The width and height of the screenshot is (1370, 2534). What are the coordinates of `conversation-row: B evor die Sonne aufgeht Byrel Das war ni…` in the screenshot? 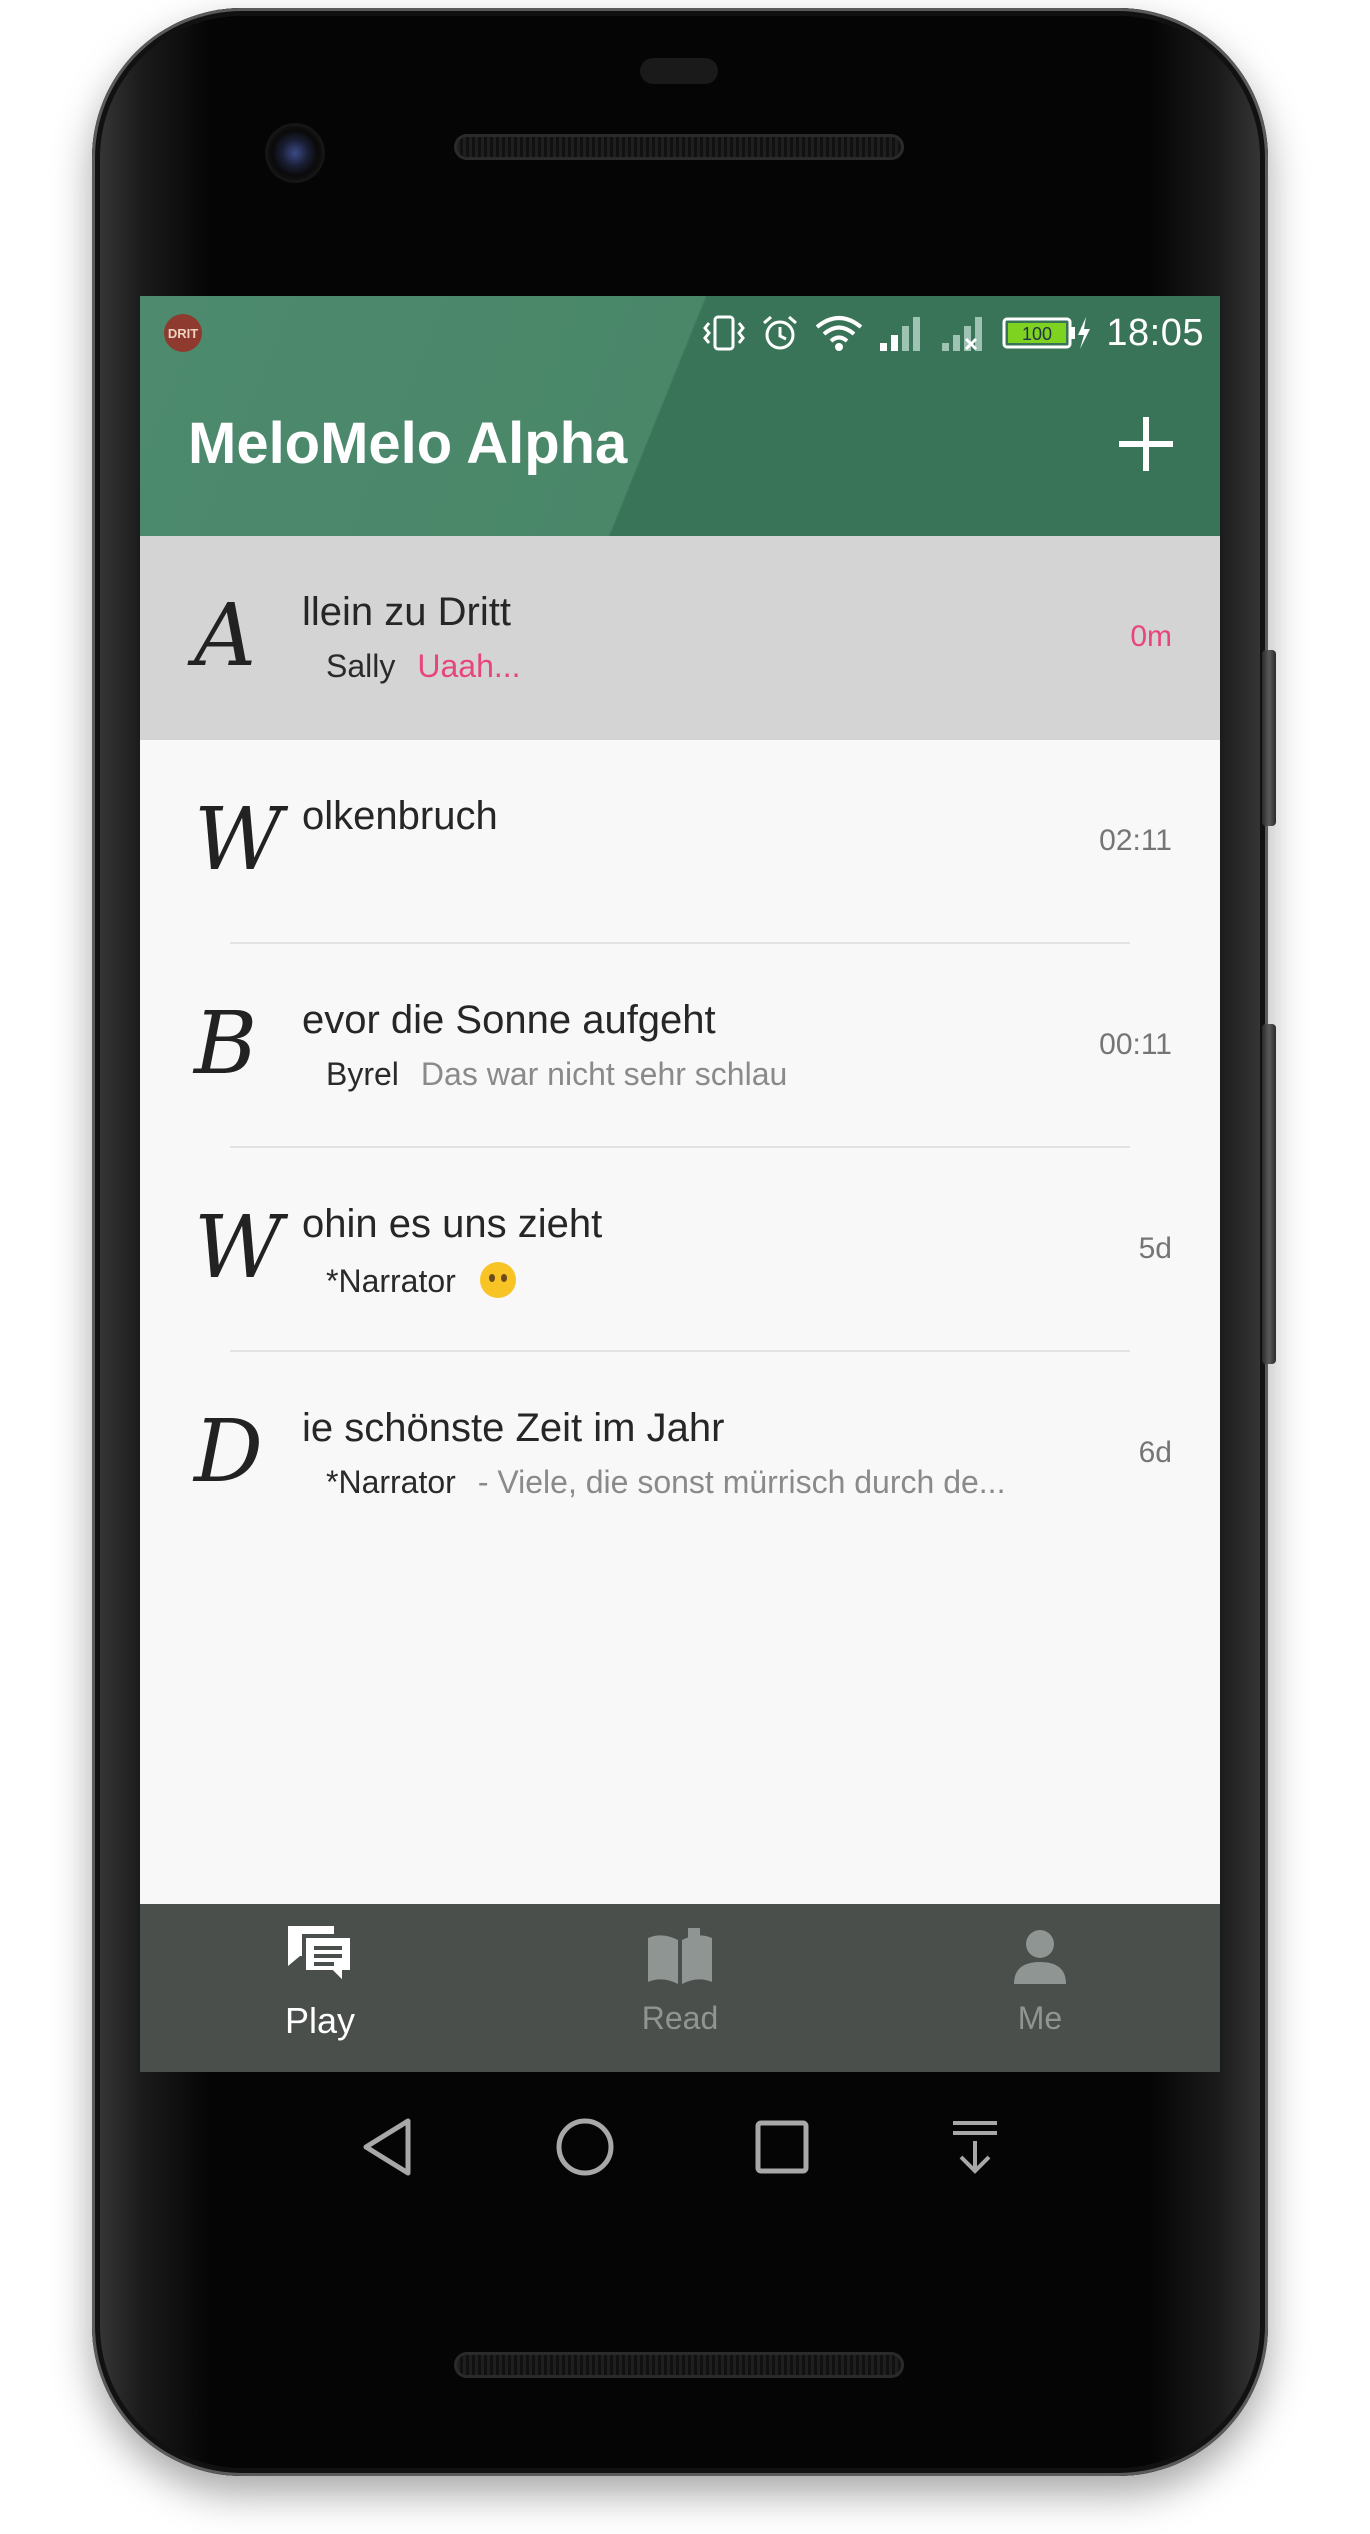 It's located at (680, 1046).